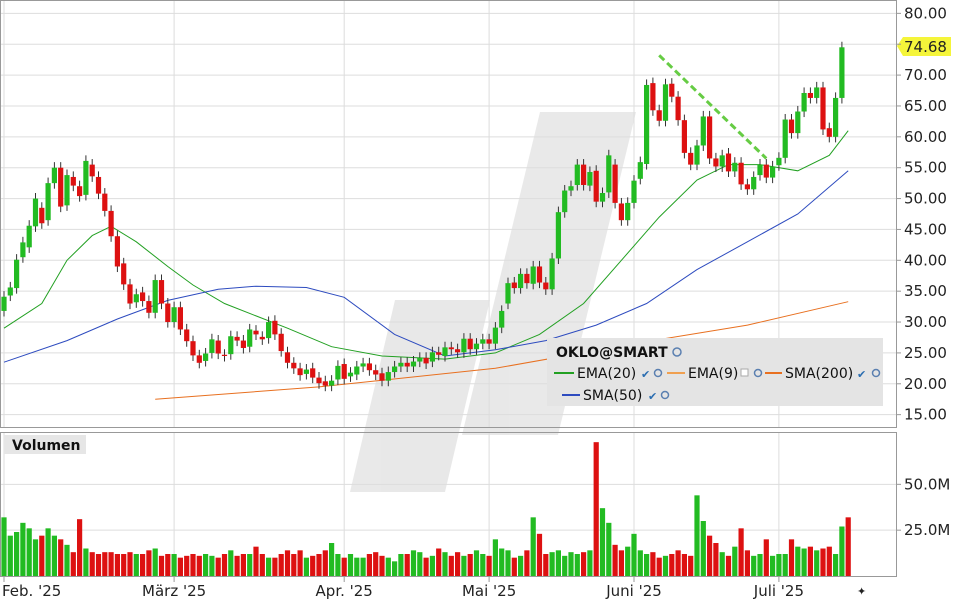  I want to click on volume-axis: 50.0M 25.0M, so click(923, 507).